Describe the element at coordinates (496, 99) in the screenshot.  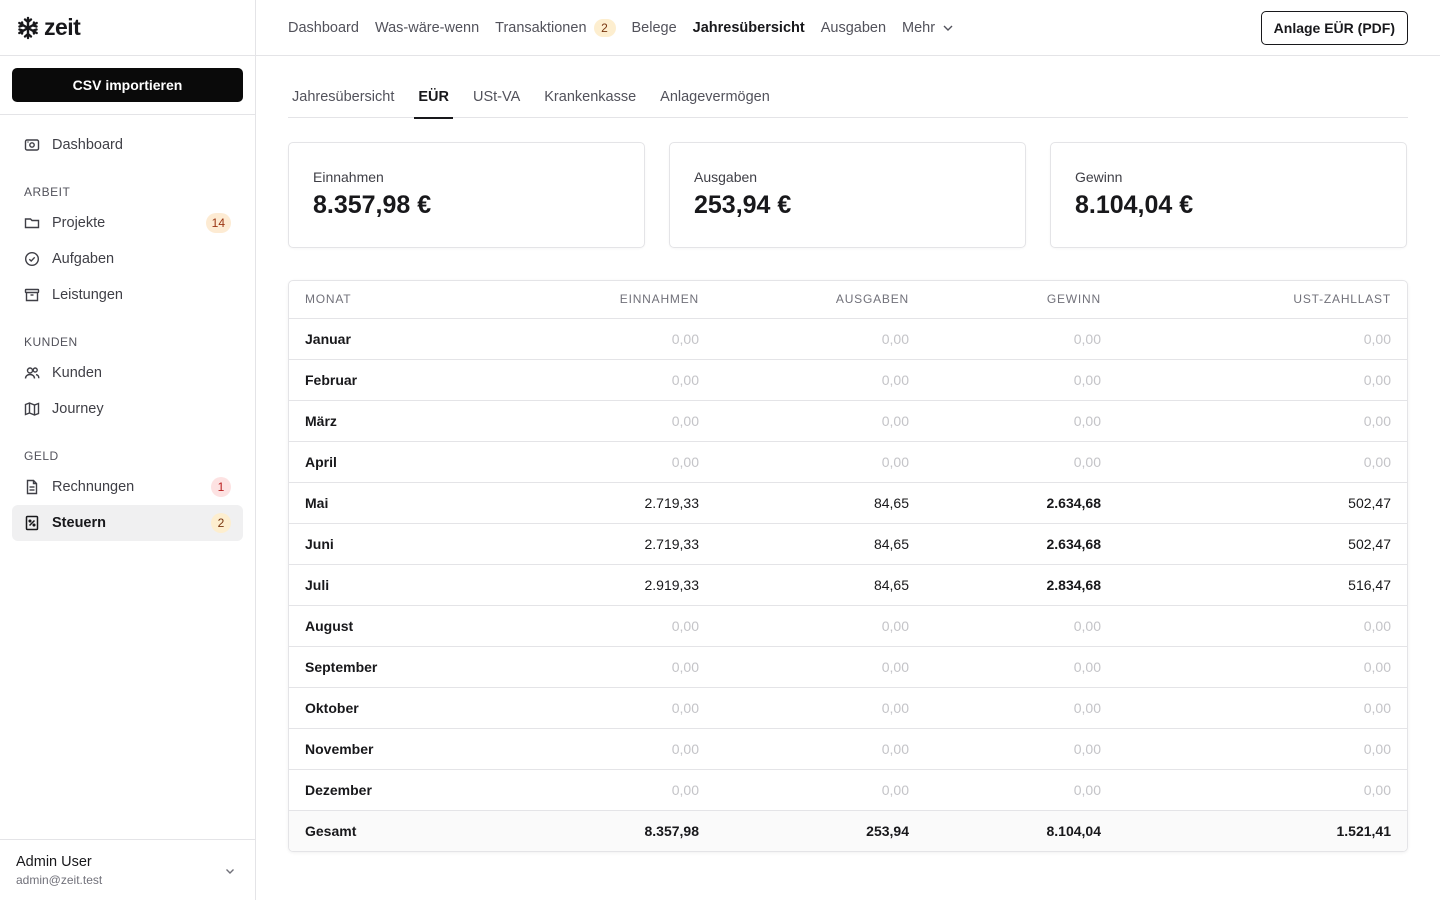
I see `tab-ust-va: USt-VA` at that location.